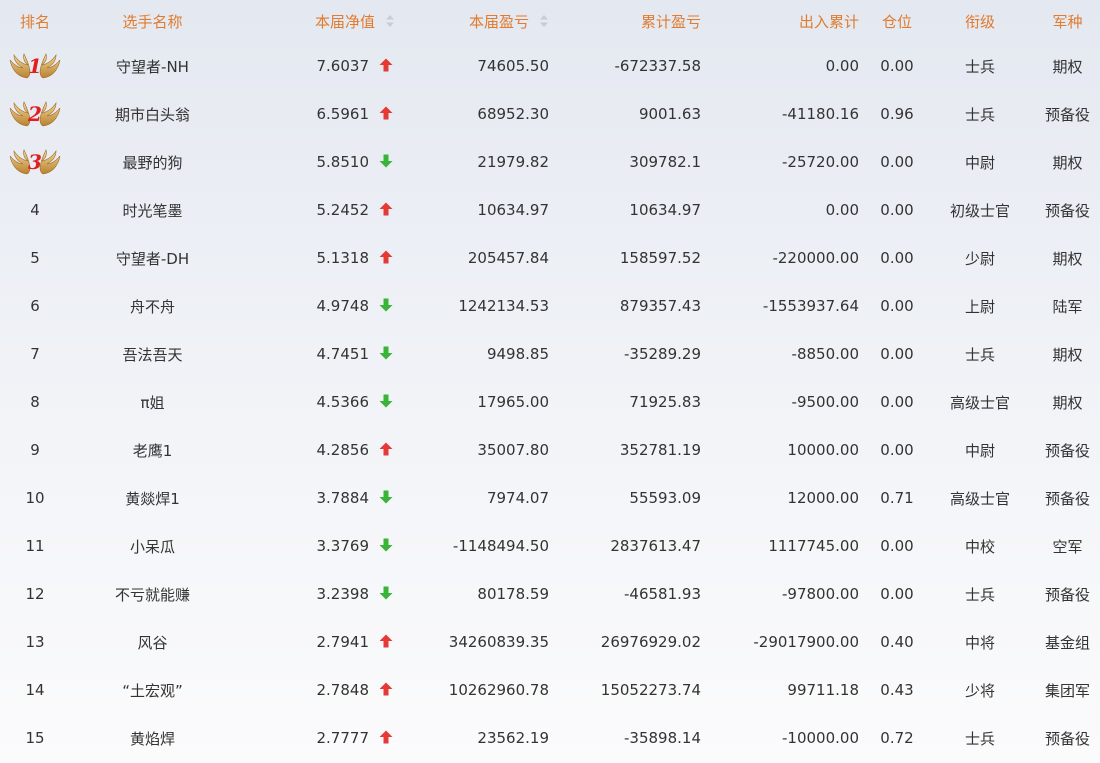 The height and width of the screenshot is (763, 1100). I want to click on col-header-name: 选手名称, so click(152, 21).